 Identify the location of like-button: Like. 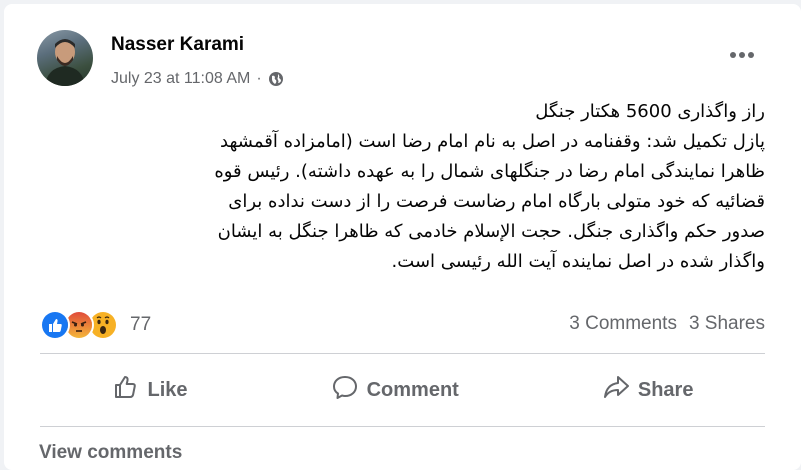
(150, 390).